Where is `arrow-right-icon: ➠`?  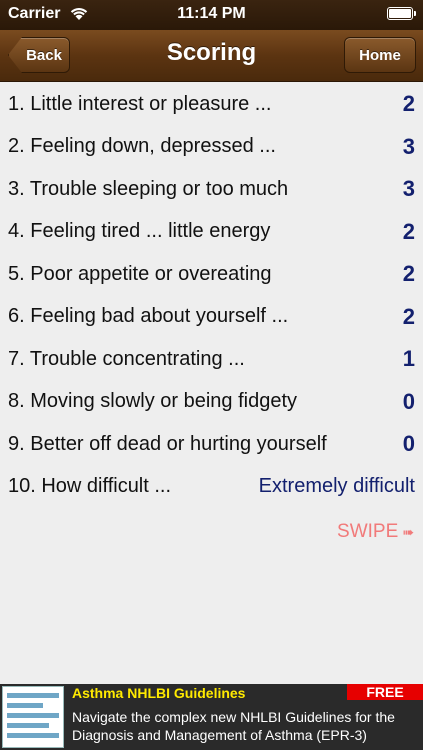 arrow-right-icon: ➠ is located at coordinates (408, 531).